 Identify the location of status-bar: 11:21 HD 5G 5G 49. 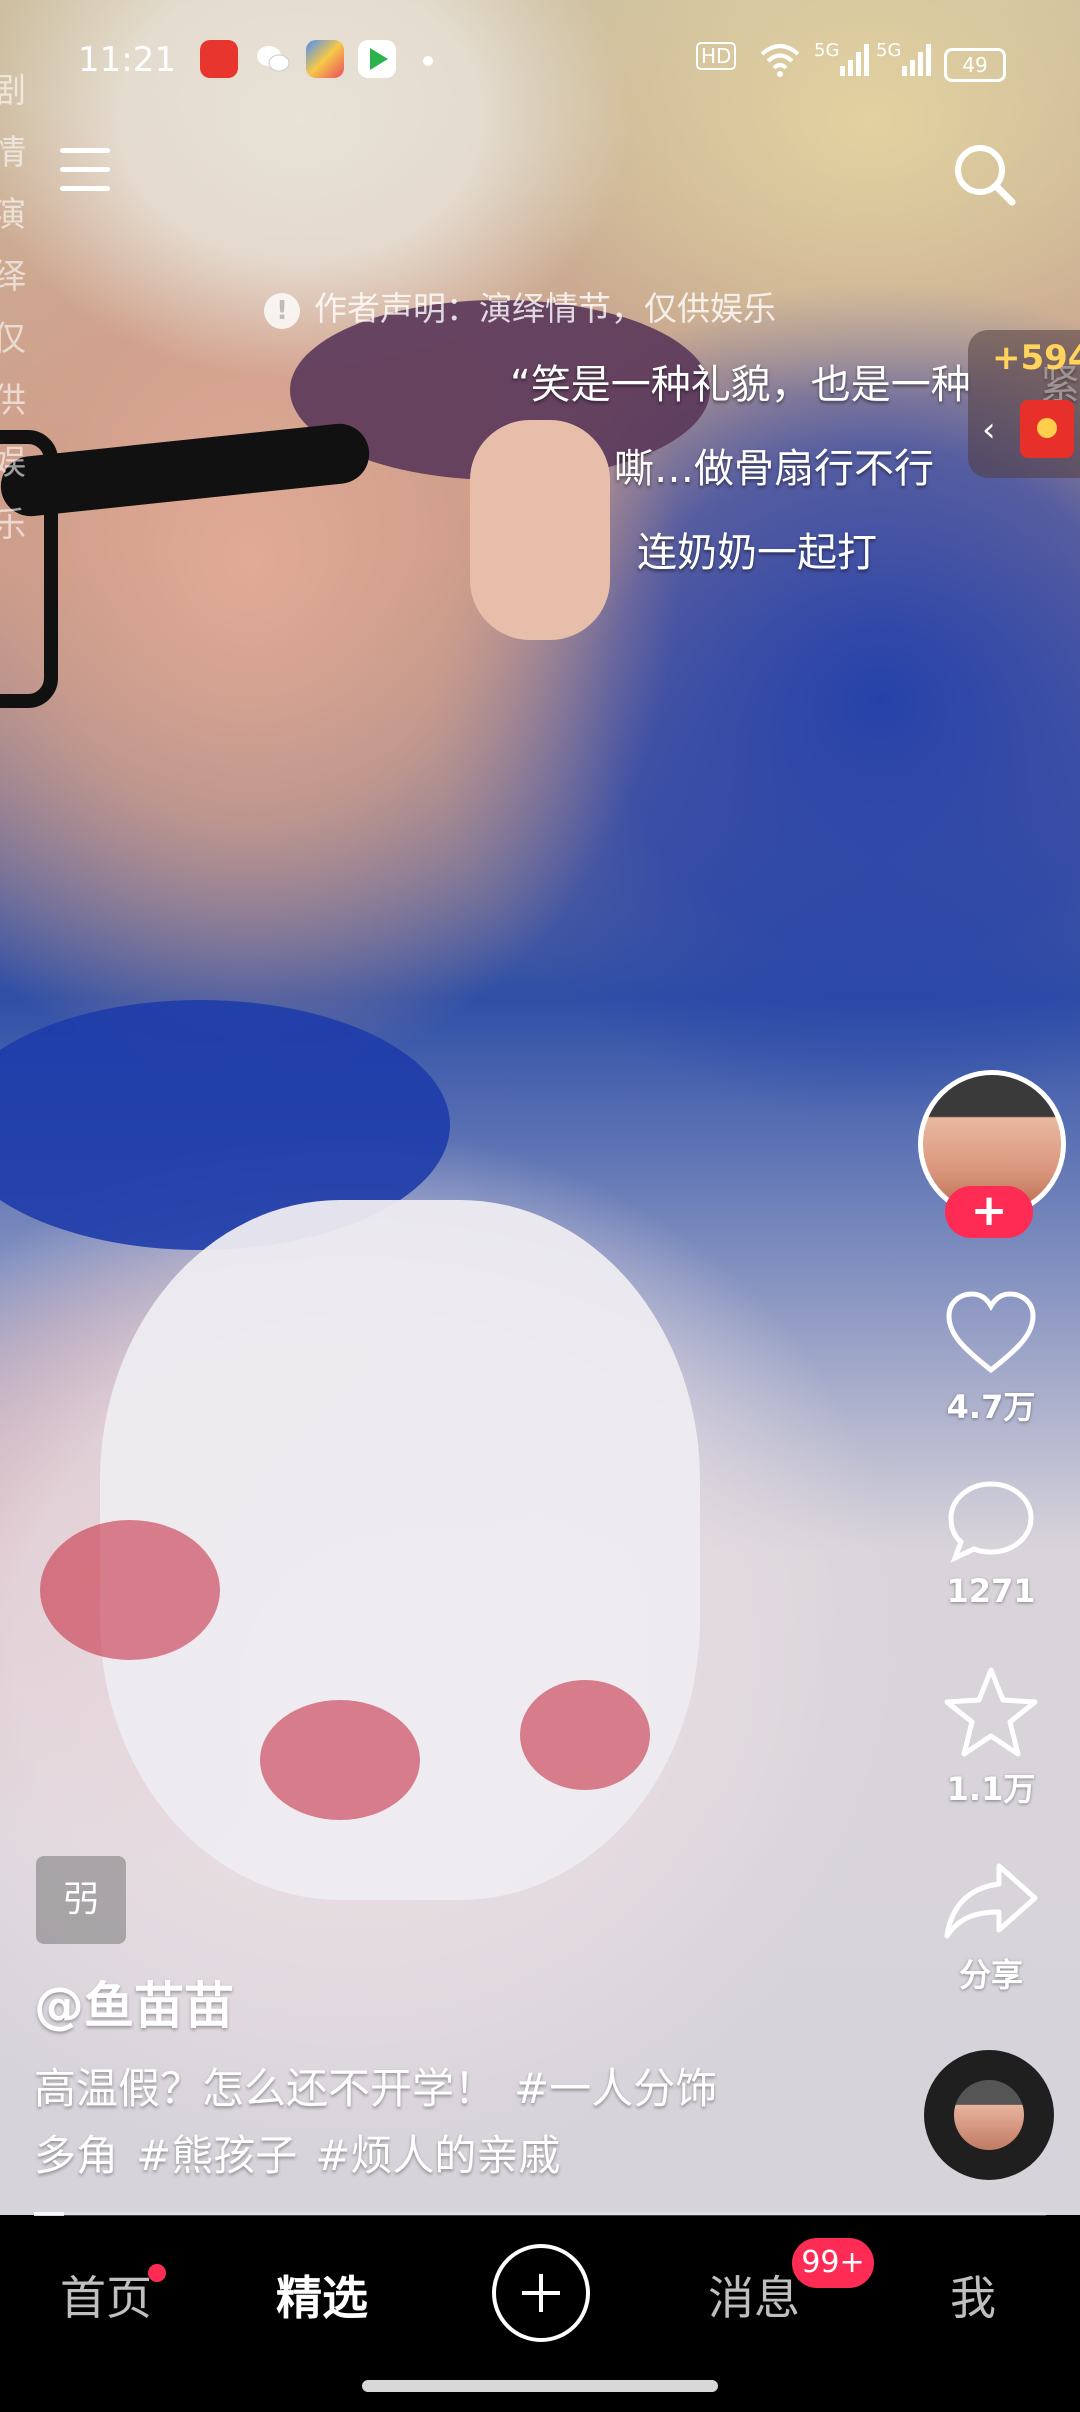
(540, 60).